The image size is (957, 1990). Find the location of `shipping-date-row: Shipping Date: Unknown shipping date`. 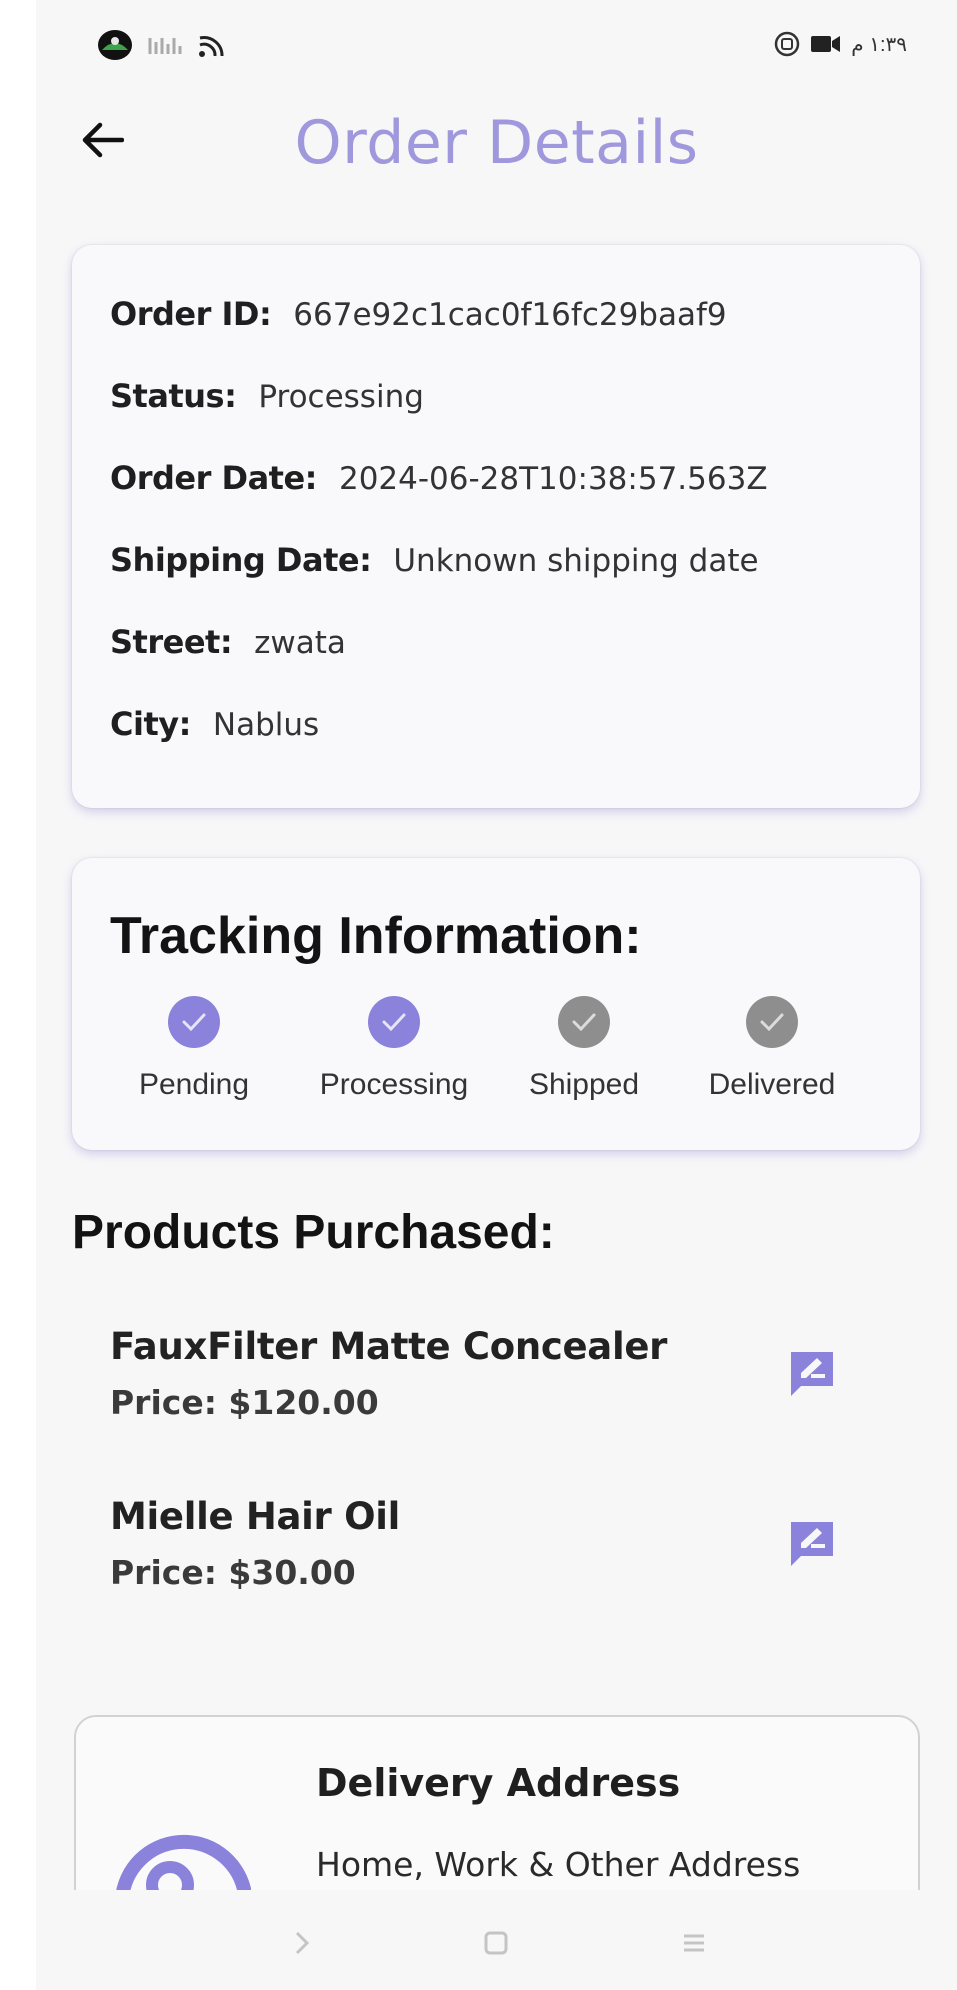

shipping-date-row: Shipping Date: Unknown shipping date is located at coordinates (434, 560).